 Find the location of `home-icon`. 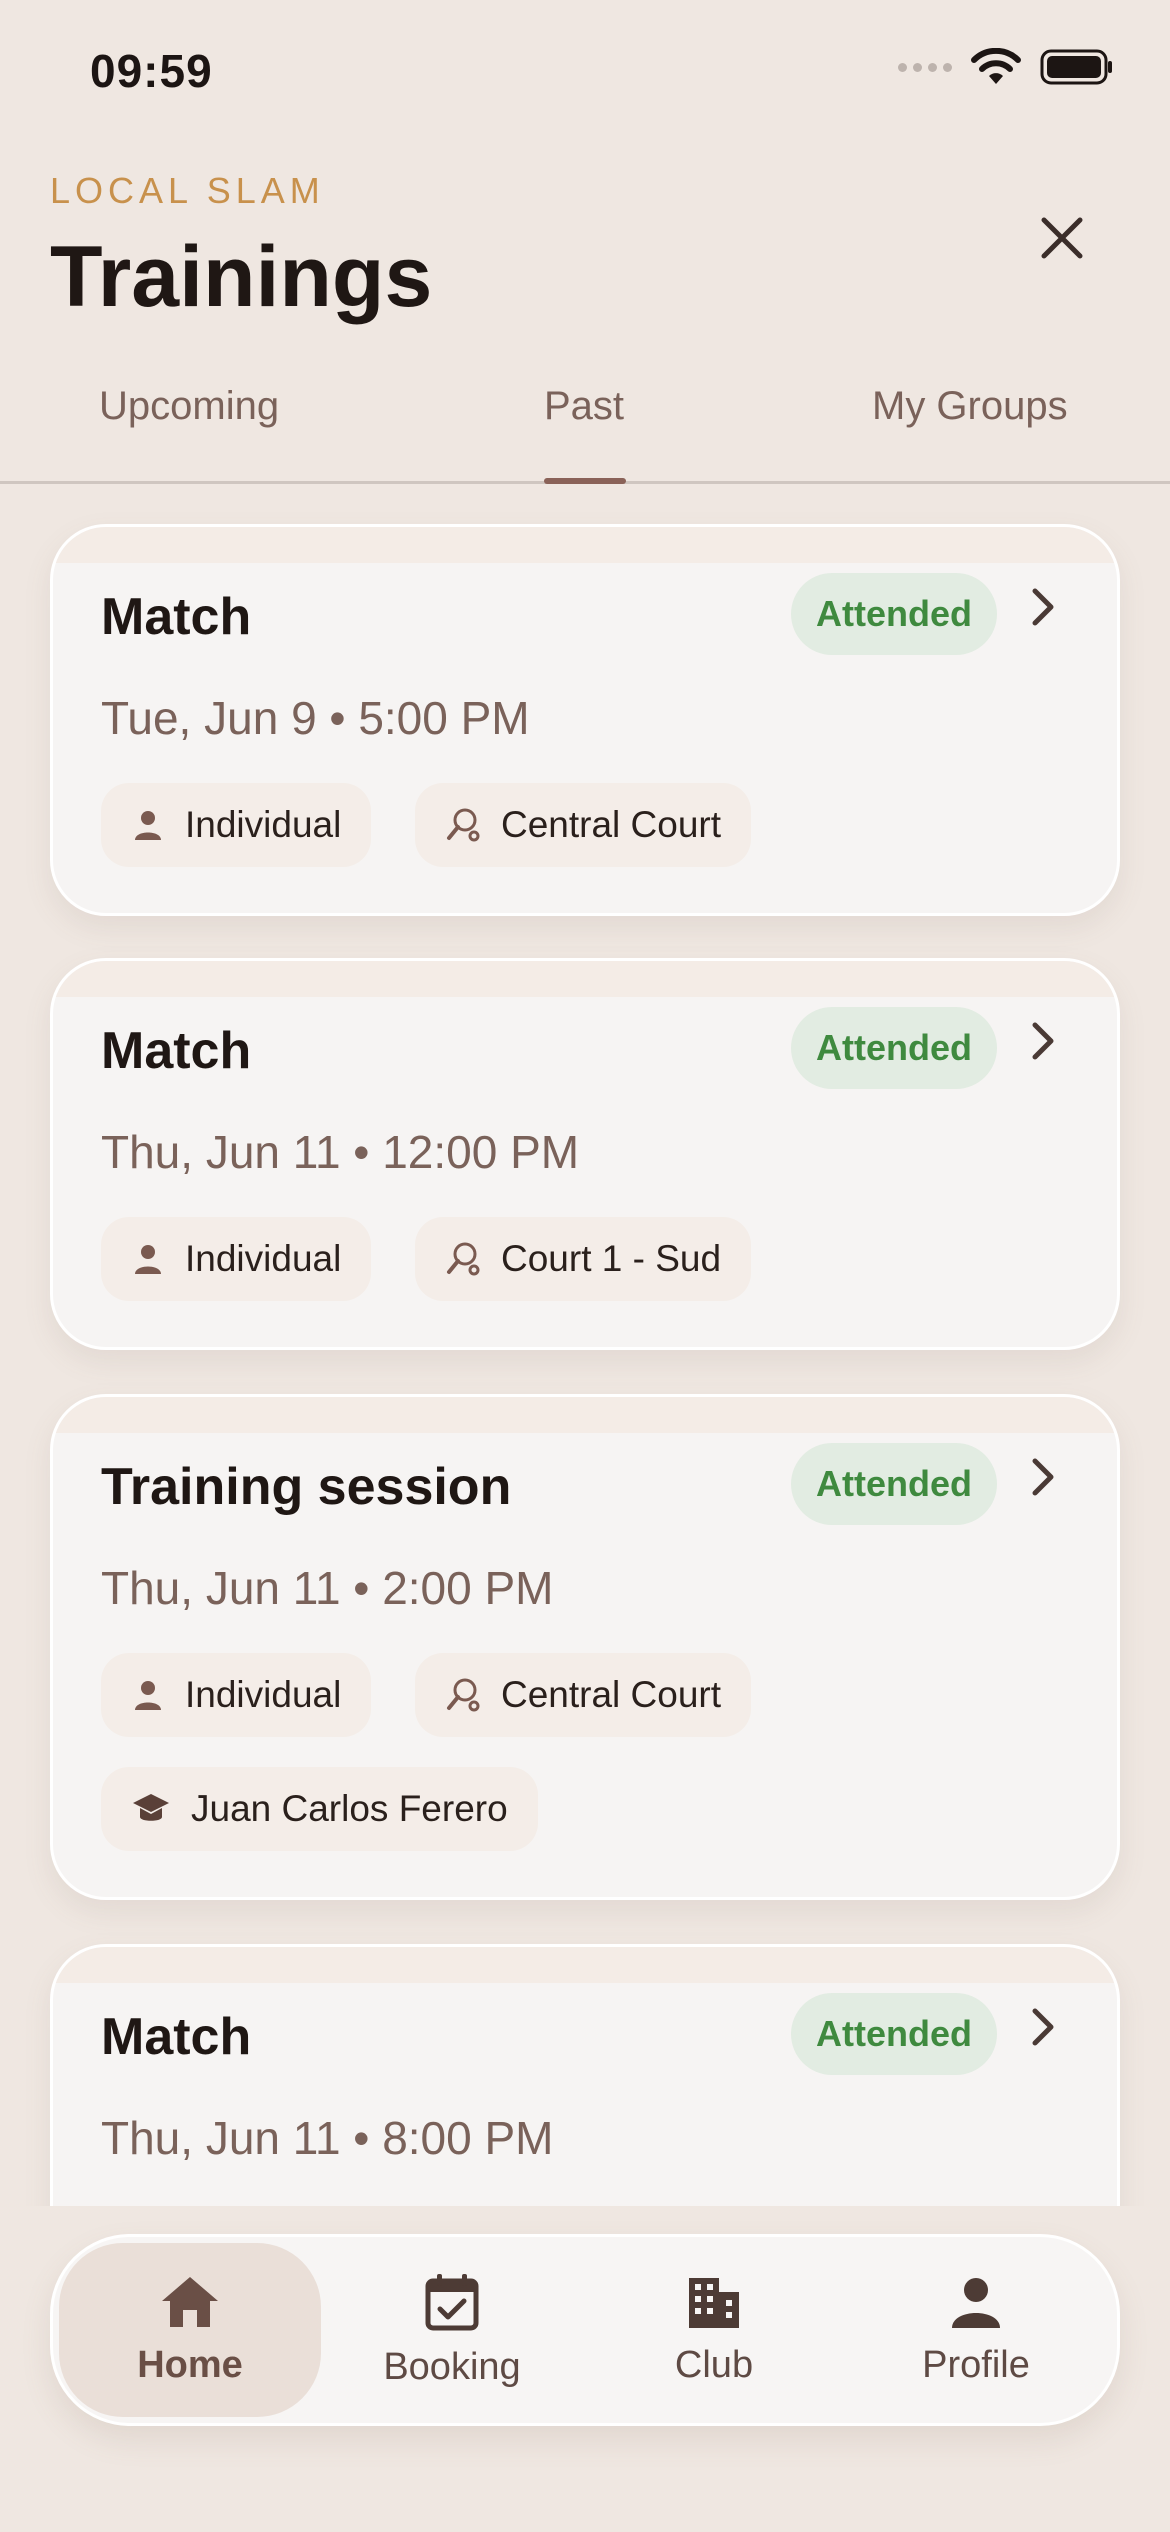

home-icon is located at coordinates (190, 2301).